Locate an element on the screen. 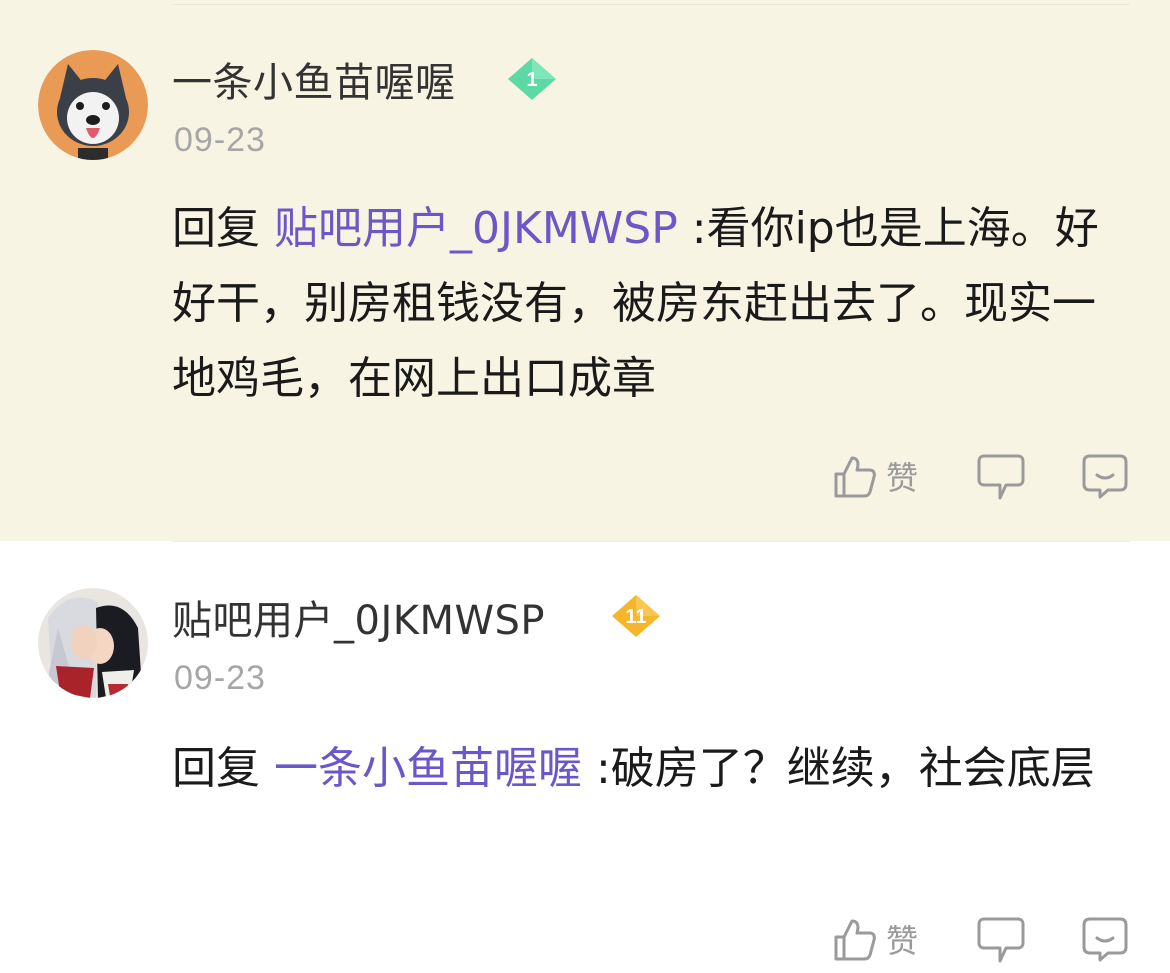 The image size is (1170, 973). comment-text: 回复 一条小鱼苗喔喔 :破房了？继续，社会底层 is located at coordinates (644, 768).